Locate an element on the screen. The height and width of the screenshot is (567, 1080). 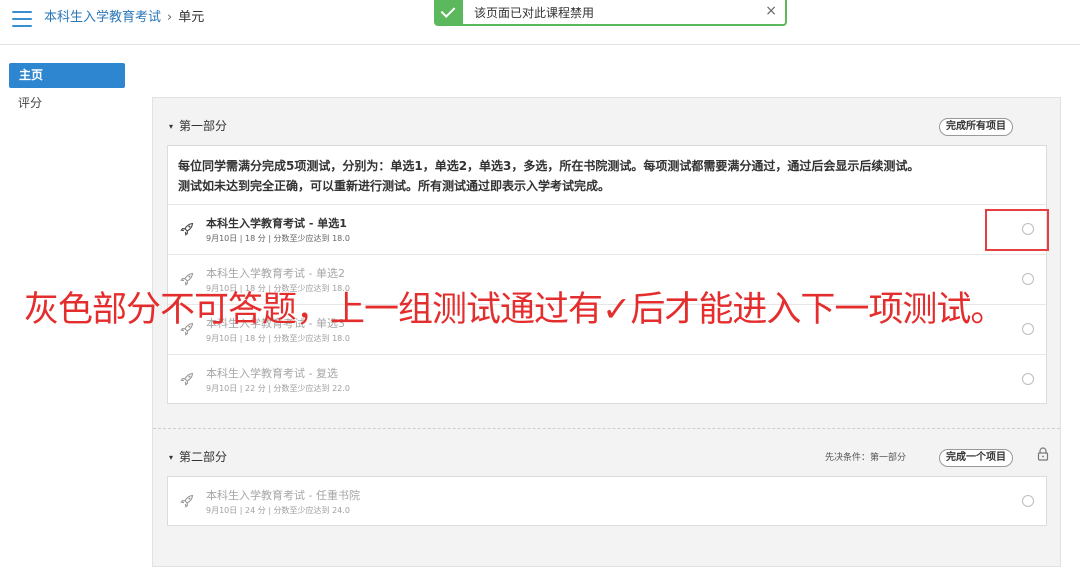
module-title: 第二部分 is located at coordinates (203, 457).